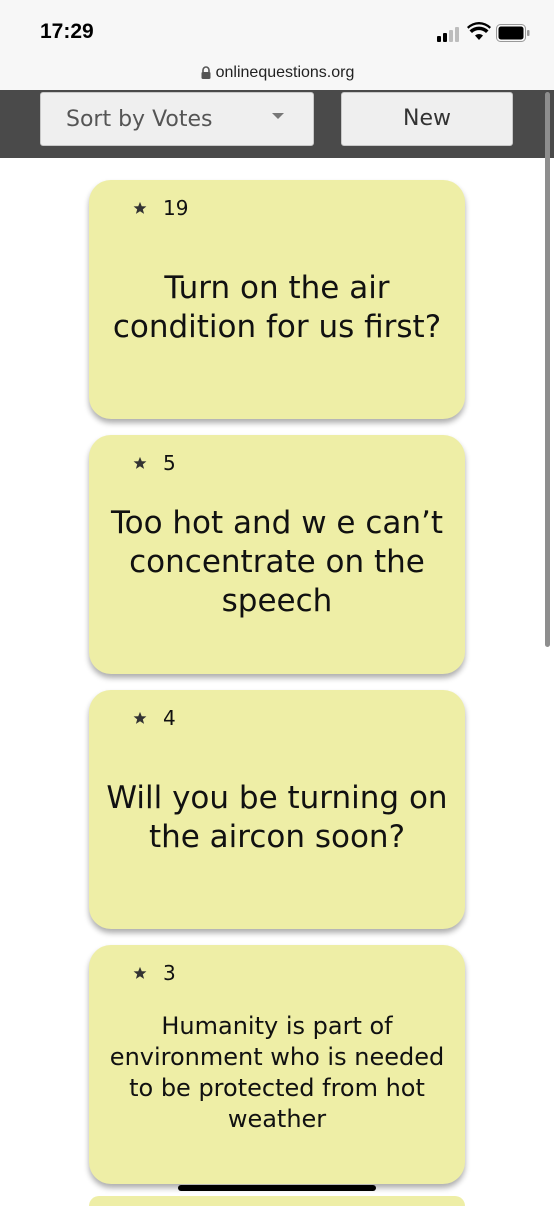 This screenshot has height=1206, width=554. Describe the element at coordinates (277, 307) in the screenshot. I see `question-text: Turn on the air condition for us first?` at that location.